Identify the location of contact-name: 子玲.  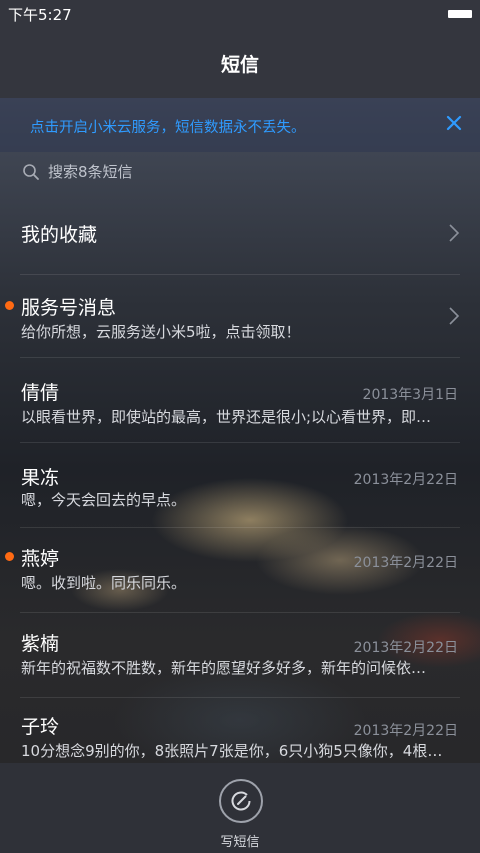
(40, 727).